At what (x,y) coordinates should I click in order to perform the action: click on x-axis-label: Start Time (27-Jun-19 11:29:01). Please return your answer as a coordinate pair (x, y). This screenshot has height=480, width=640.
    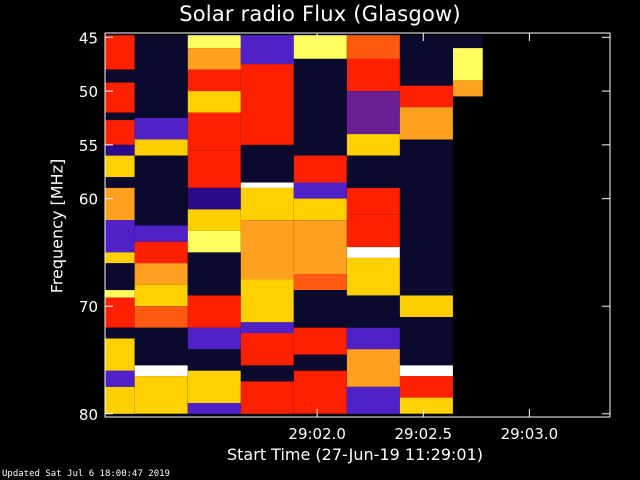
    Looking at the image, I should click on (355, 454).